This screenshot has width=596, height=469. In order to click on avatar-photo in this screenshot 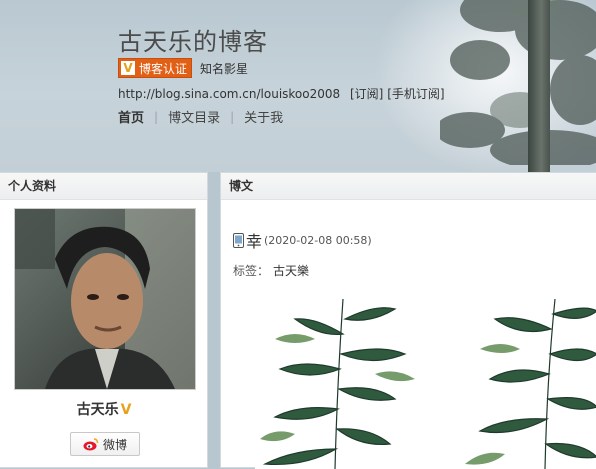, I will do `click(105, 299)`.